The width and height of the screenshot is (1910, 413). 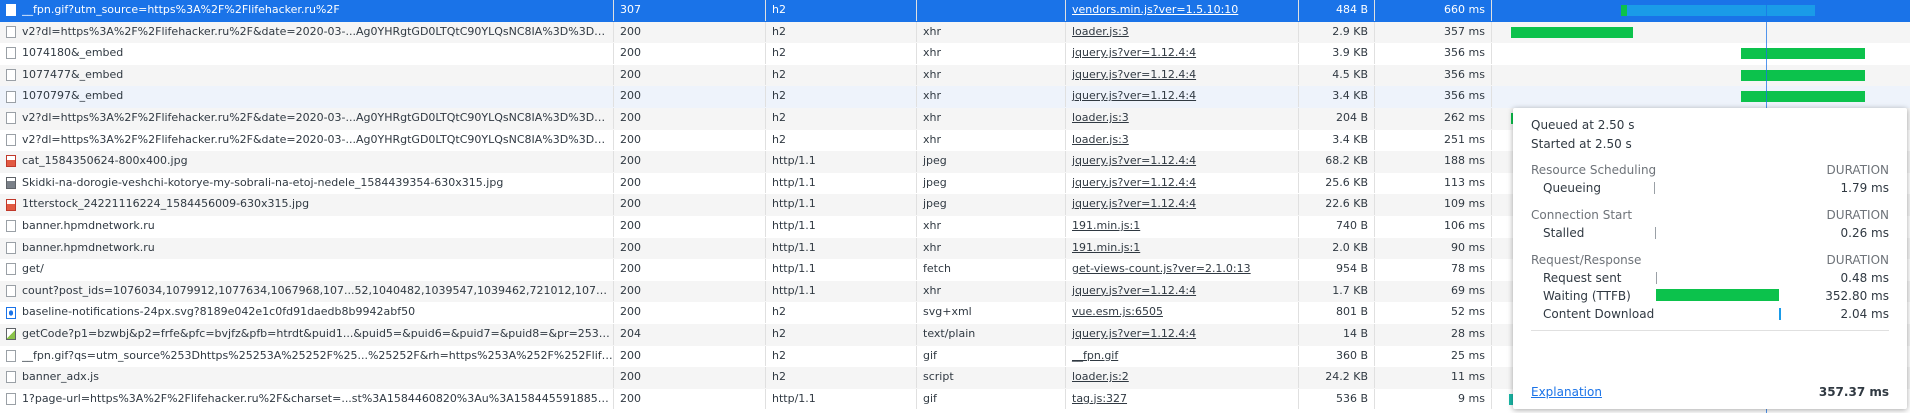 I want to click on request-name: banner_adx.js, so click(x=60, y=377).